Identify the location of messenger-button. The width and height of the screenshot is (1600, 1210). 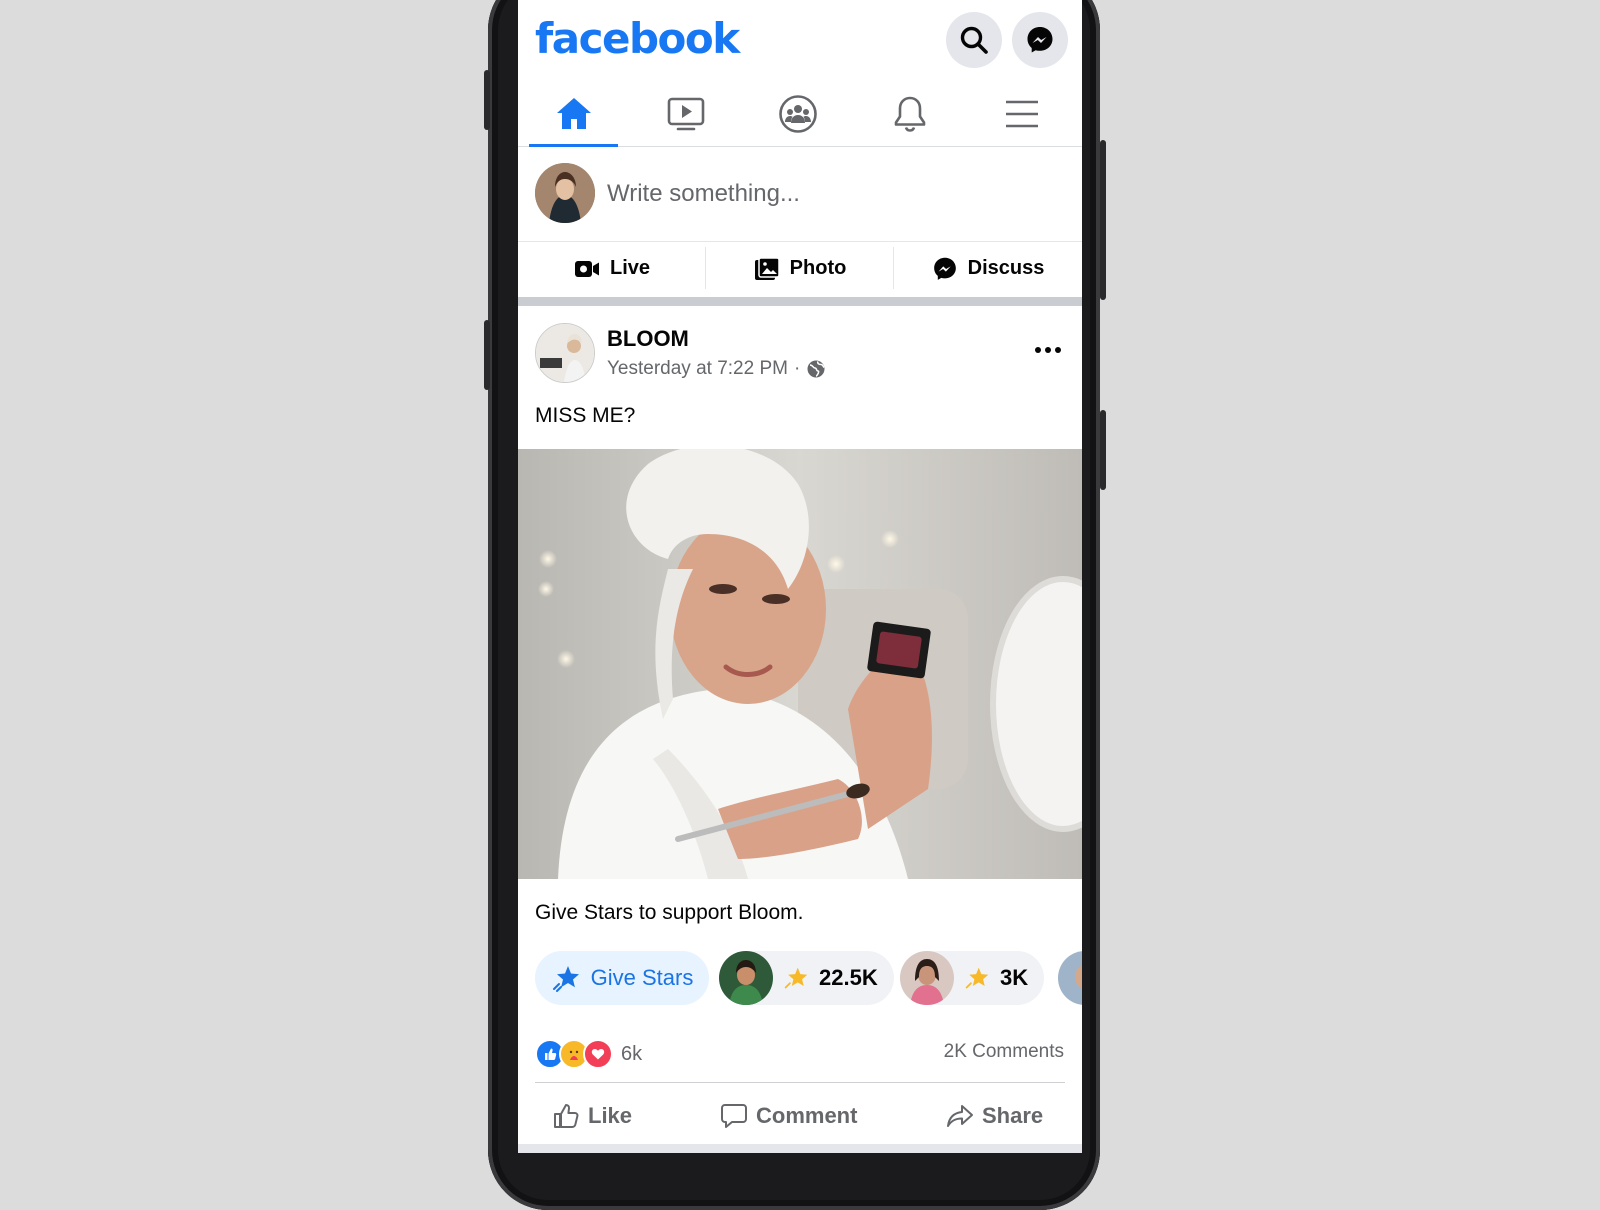
(1040, 40).